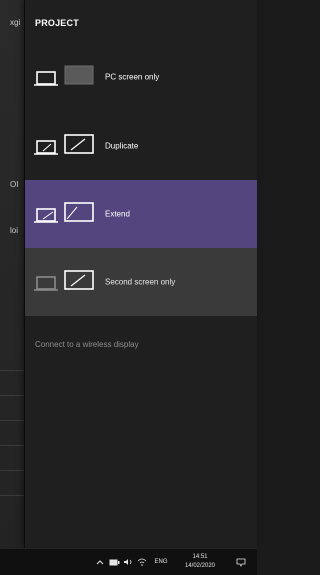 The height and width of the screenshot is (575, 320). I want to click on second-screen-only-icon, so click(64, 280).